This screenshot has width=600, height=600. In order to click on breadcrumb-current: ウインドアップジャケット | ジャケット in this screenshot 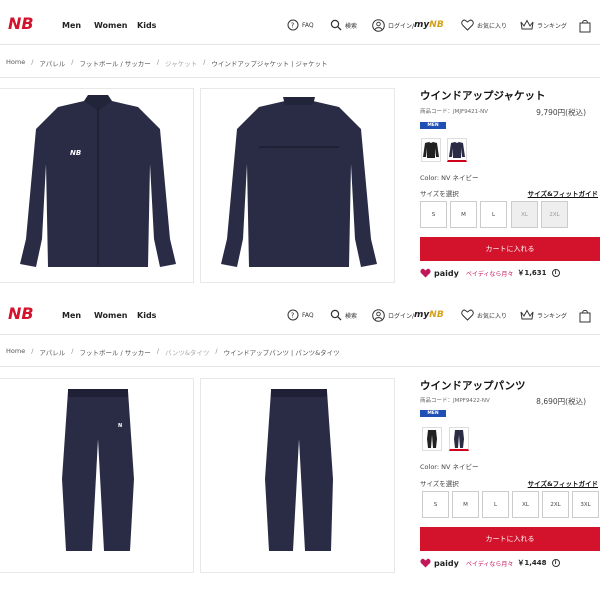, I will do `click(269, 64)`.